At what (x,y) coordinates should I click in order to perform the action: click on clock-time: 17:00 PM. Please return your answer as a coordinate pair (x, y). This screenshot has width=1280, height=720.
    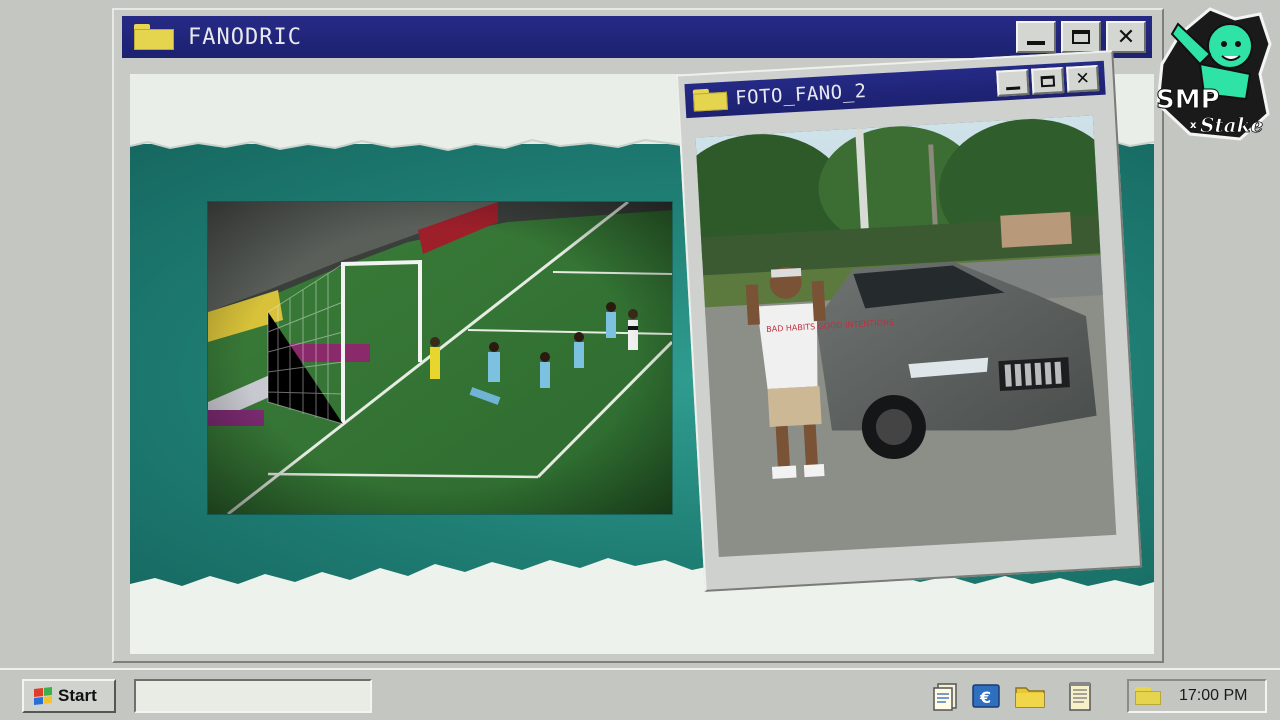
    Looking at the image, I should click on (1213, 695).